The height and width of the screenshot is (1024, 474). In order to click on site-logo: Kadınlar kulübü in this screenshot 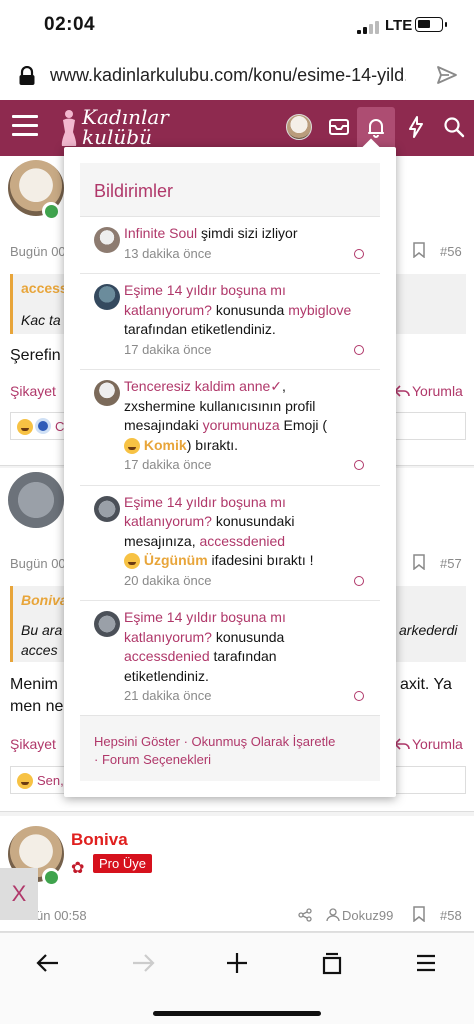, I will do `click(123, 128)`.